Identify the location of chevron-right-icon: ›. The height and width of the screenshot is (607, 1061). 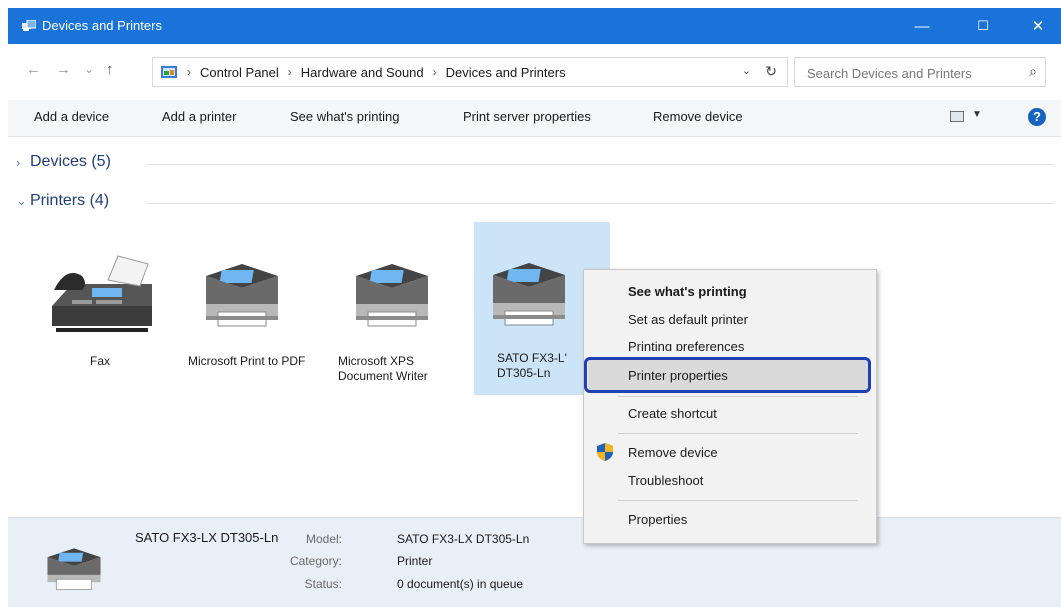
(23, 162).